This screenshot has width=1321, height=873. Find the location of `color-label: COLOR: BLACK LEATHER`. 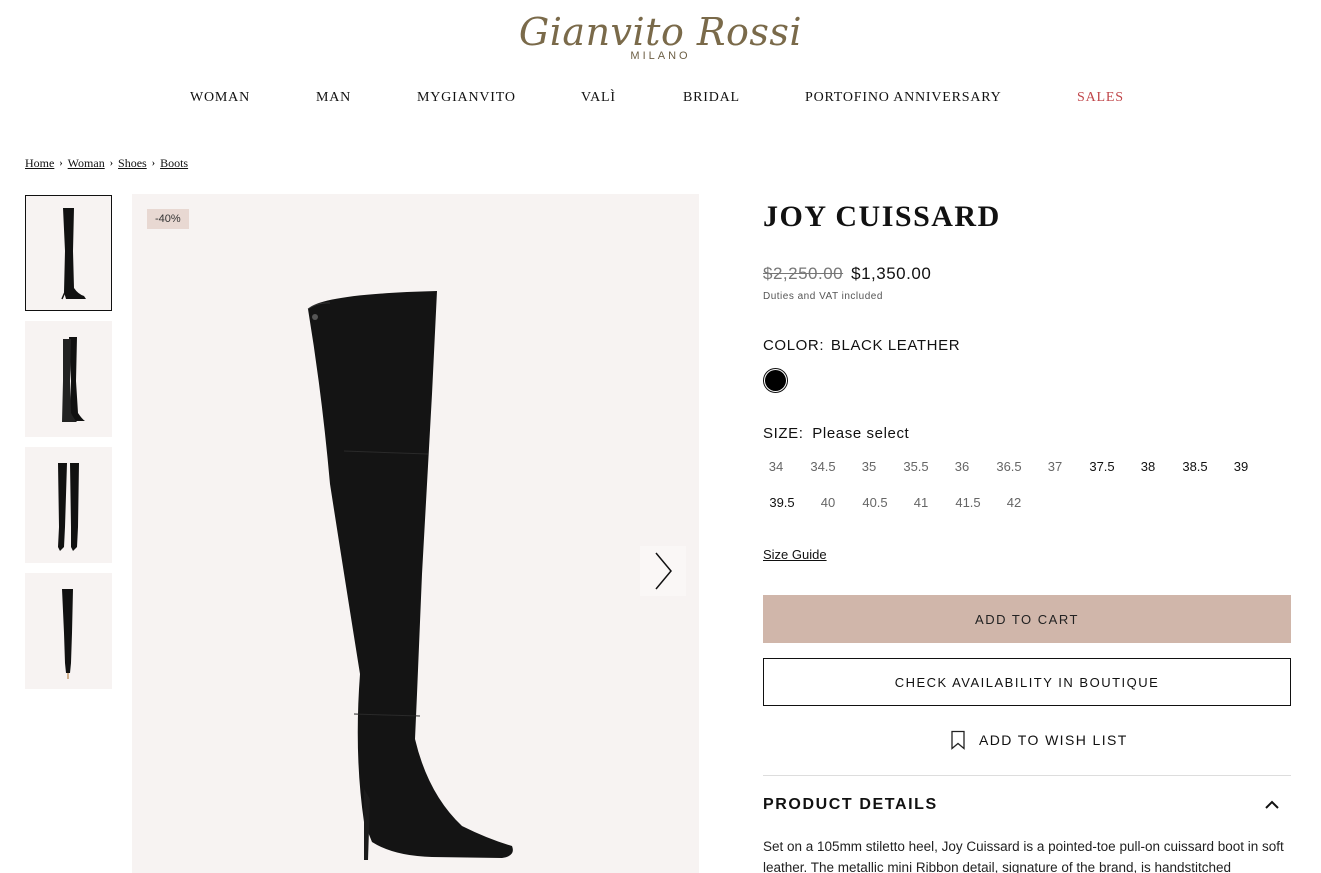

color-label: COLOR: BLACK LEATHER is located at coordinates (861, 345).